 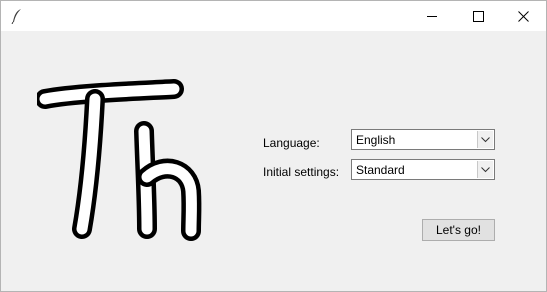 I want to click on language-label: Language:, so click(x=291, y=143).